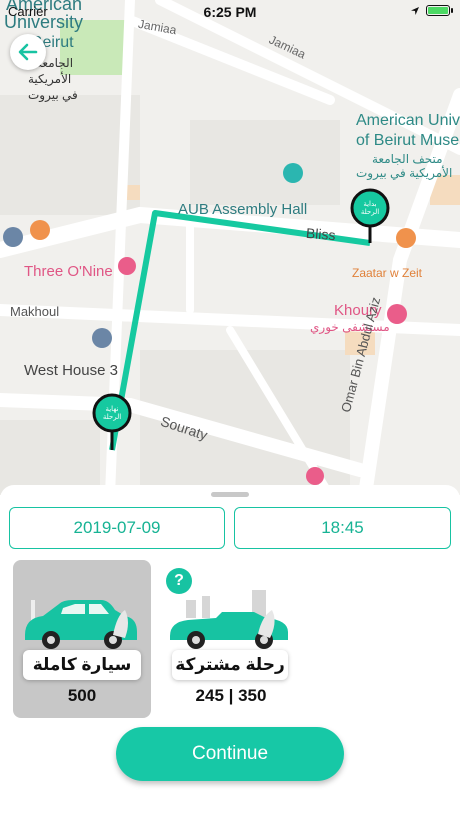  I want to click on option-shared-ride: ? رحلة مشتركة 245 | 350, so click(231, 639).